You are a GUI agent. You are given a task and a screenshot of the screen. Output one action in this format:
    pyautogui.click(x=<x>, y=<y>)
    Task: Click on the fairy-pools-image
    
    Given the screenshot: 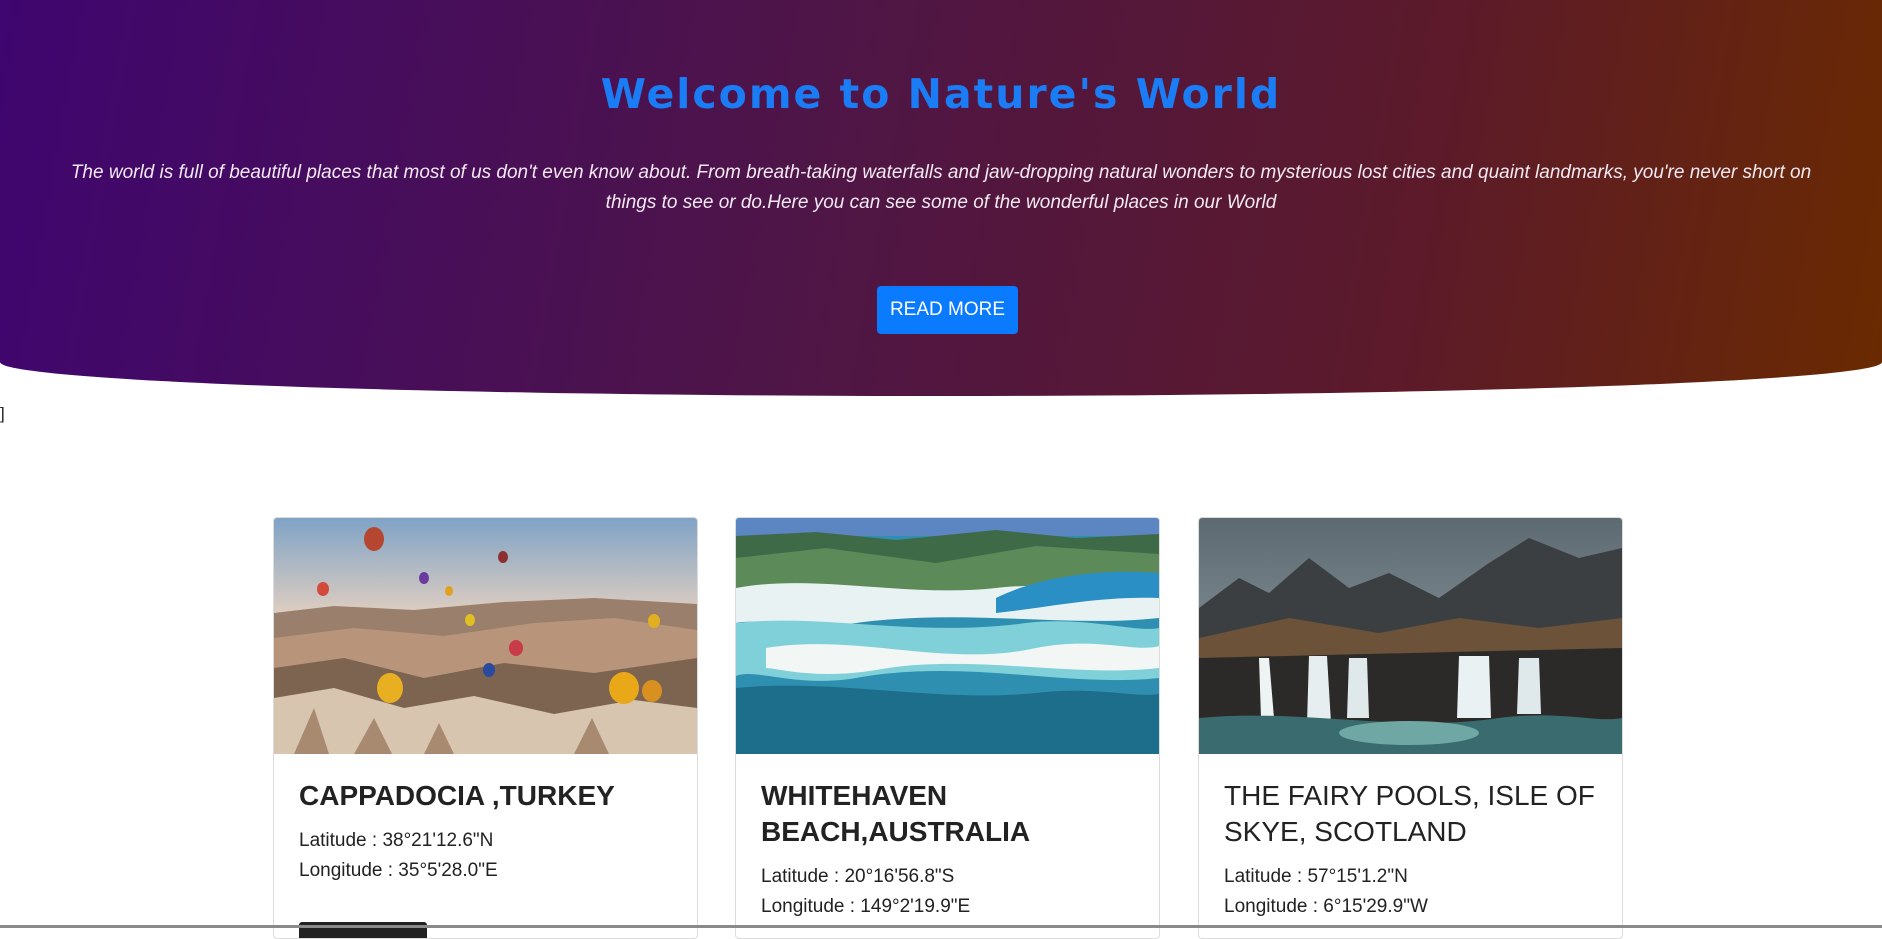 What is the action you would take?
    pyautogui.click(x=1410, y=636)
    